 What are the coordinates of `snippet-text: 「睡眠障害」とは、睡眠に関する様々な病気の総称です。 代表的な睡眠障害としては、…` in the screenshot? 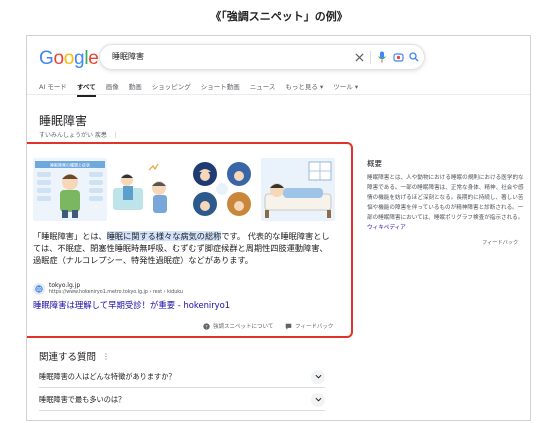 It's located at (184, 248).